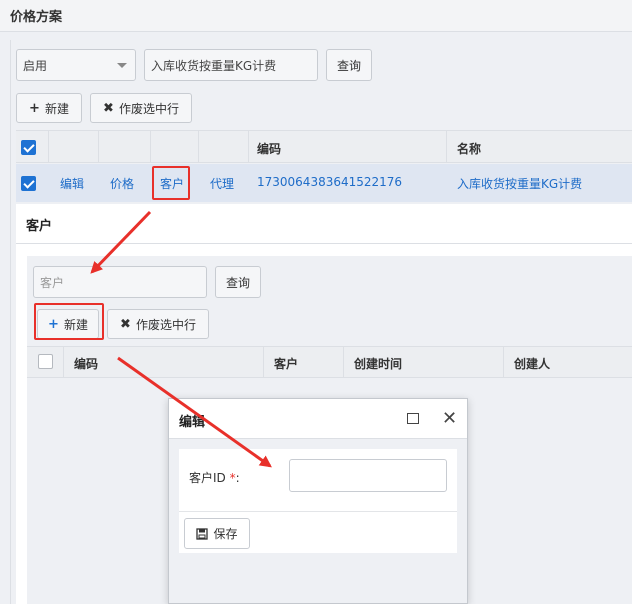 Image resolution: width=632 pixels, height=604 pixels. I want to click on annotation-arrows, so click(181, 339).